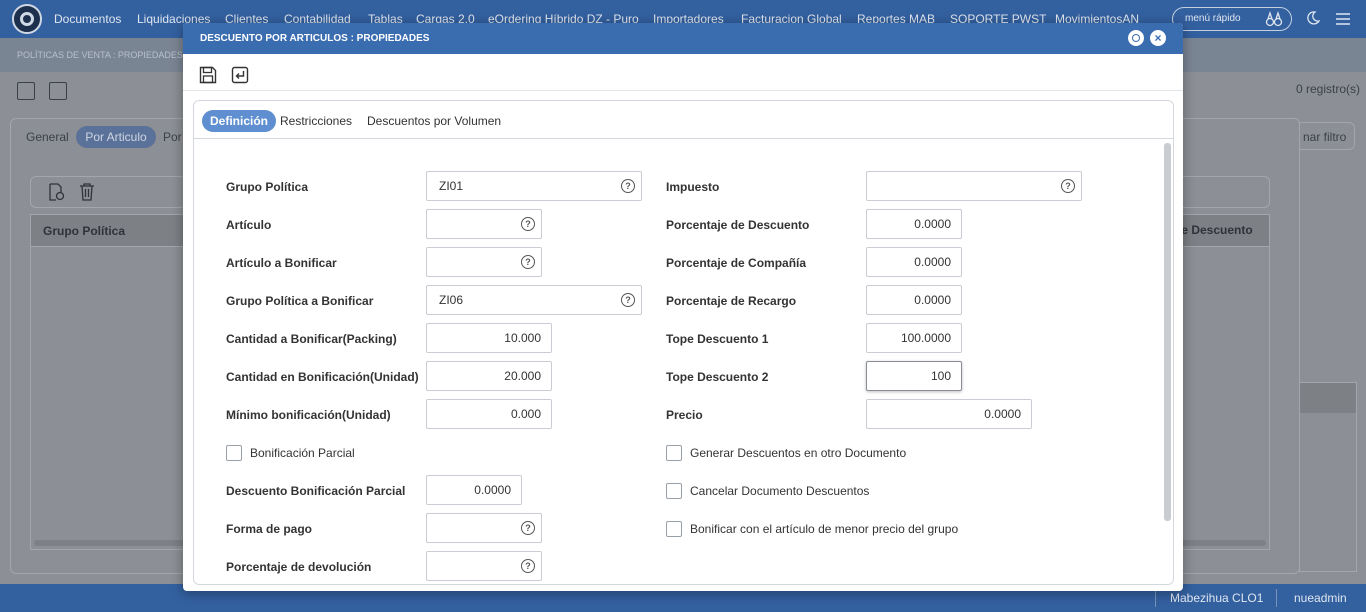 This screenshot has width=1366, height=612. What do you see at coordinates (1274, 19) in the screenshot?
I see `binoculars-icon` at bounding box center [1274, 19].